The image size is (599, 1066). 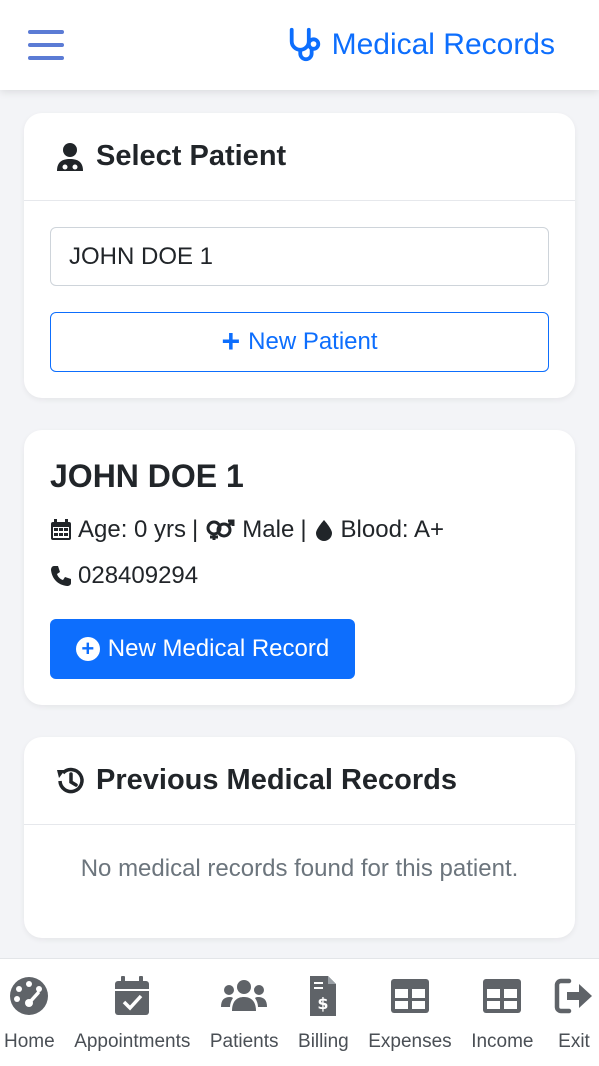 What do you see at coordinates (244, 1012) in the screenshot?
I see `nav-patients: Patients` at bounding box center [244, 1012].